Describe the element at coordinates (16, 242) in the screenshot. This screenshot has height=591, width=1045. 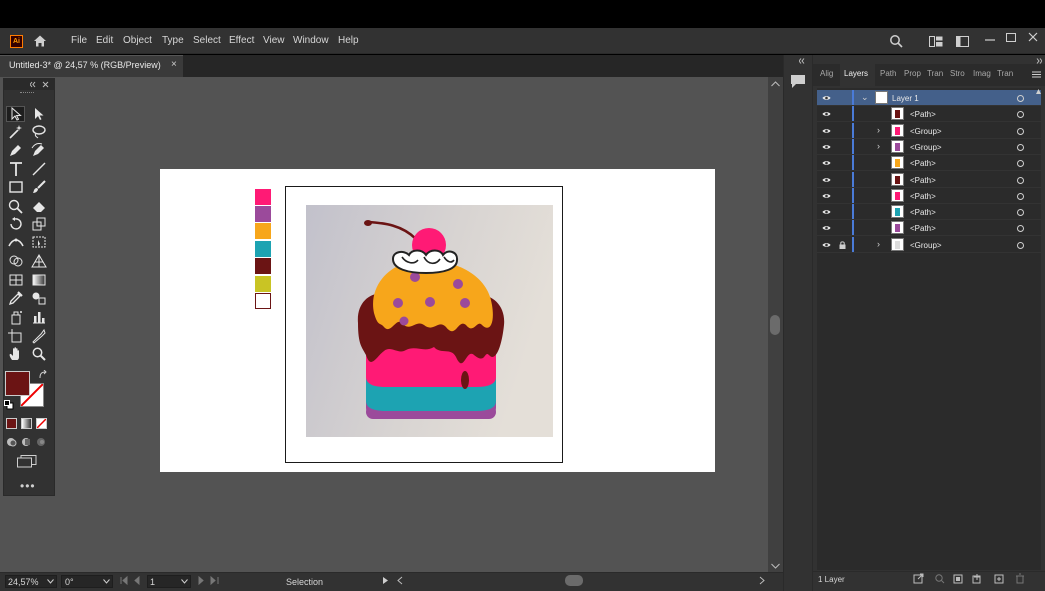
I see `width-tool-icon` at that location.